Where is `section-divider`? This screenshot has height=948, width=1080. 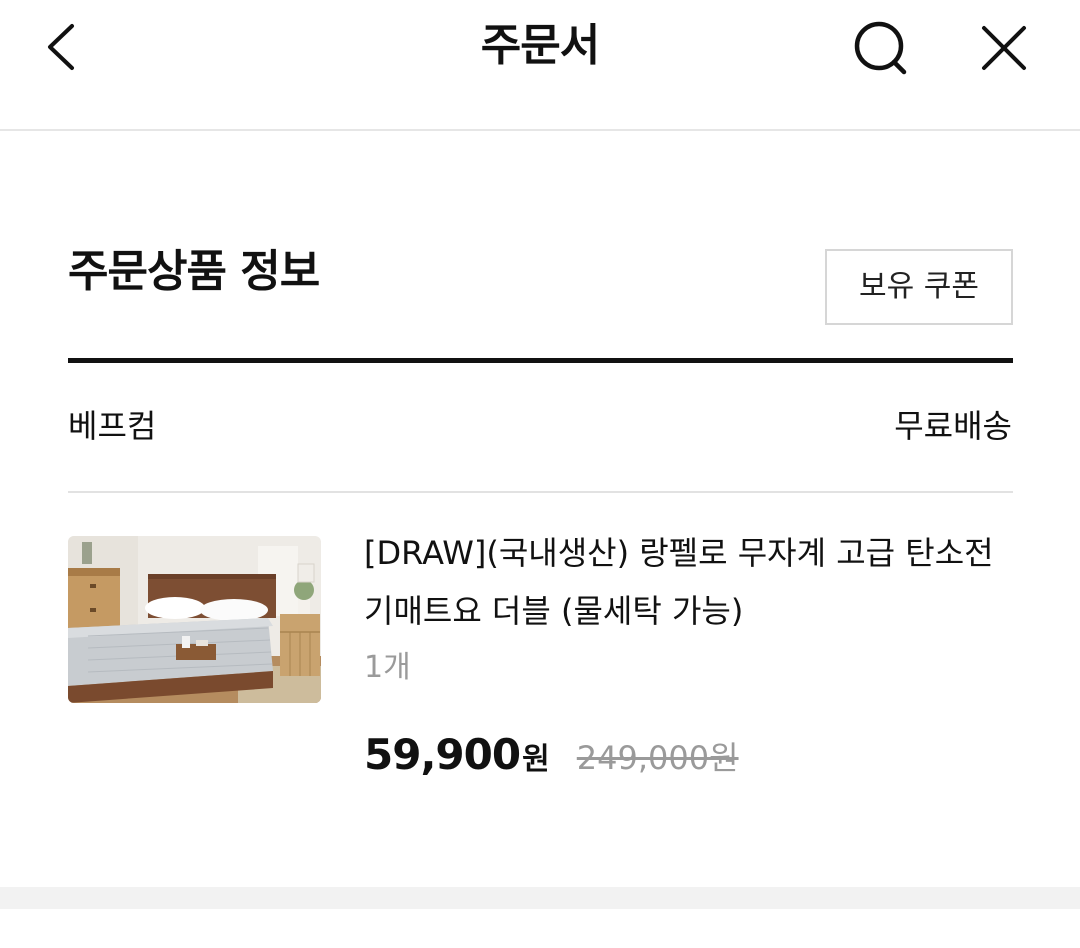 section-divider is located at coordinates (540, 360).